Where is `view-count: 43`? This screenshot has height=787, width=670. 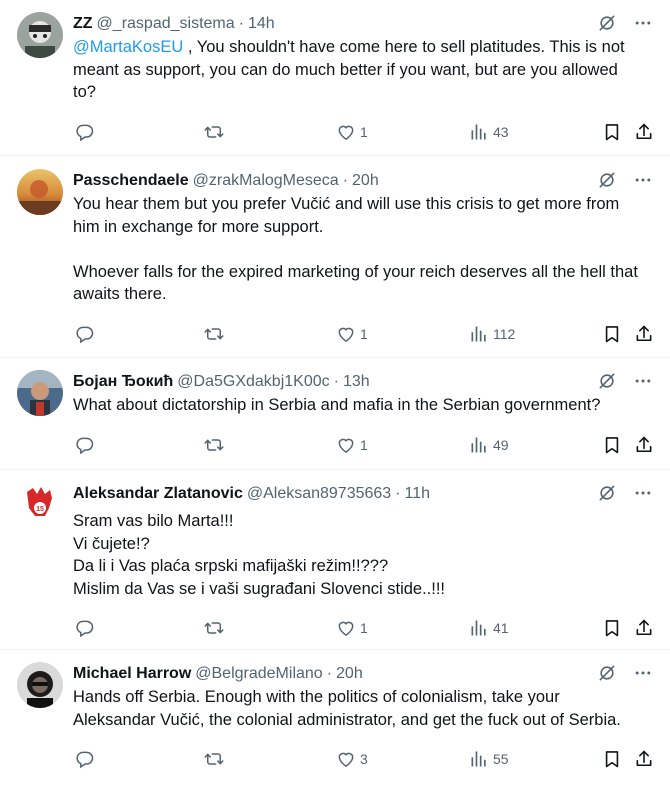
view-count: 43 is located at coordinates (501, 131).